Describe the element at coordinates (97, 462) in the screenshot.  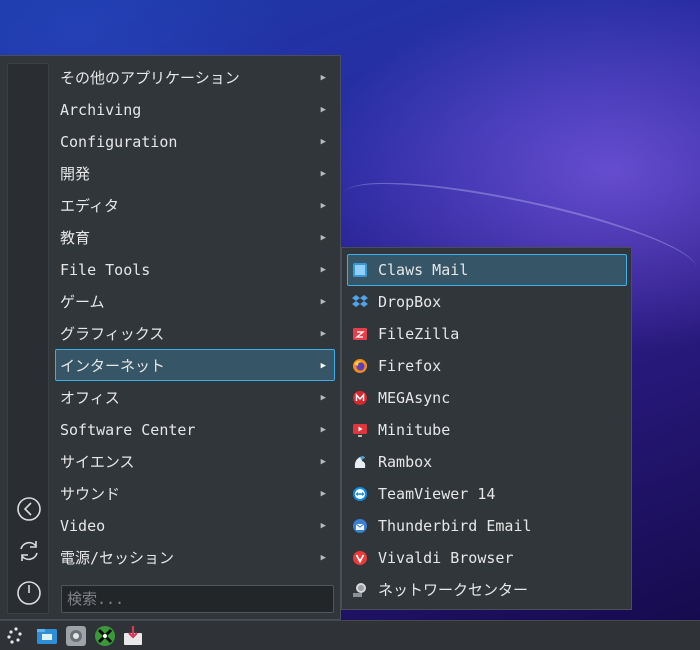
I see `menu-item-label: サイエンス` at that location.